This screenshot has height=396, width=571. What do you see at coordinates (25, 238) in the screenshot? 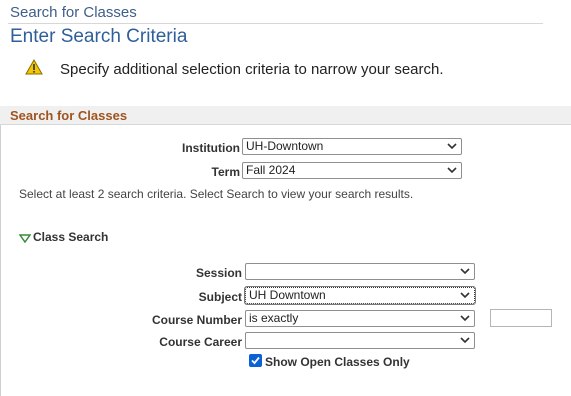
I see `expand-triangle-icon` at bounding box center [25, 238].